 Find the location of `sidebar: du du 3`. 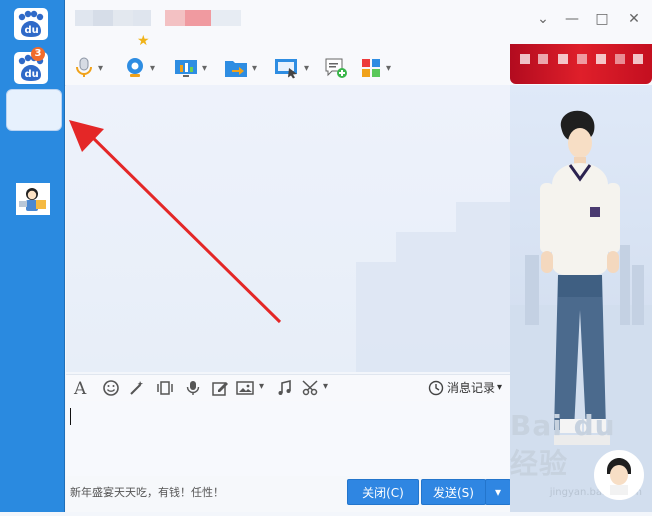

sidebar: du du 3 is located at coordinates (32, 256).